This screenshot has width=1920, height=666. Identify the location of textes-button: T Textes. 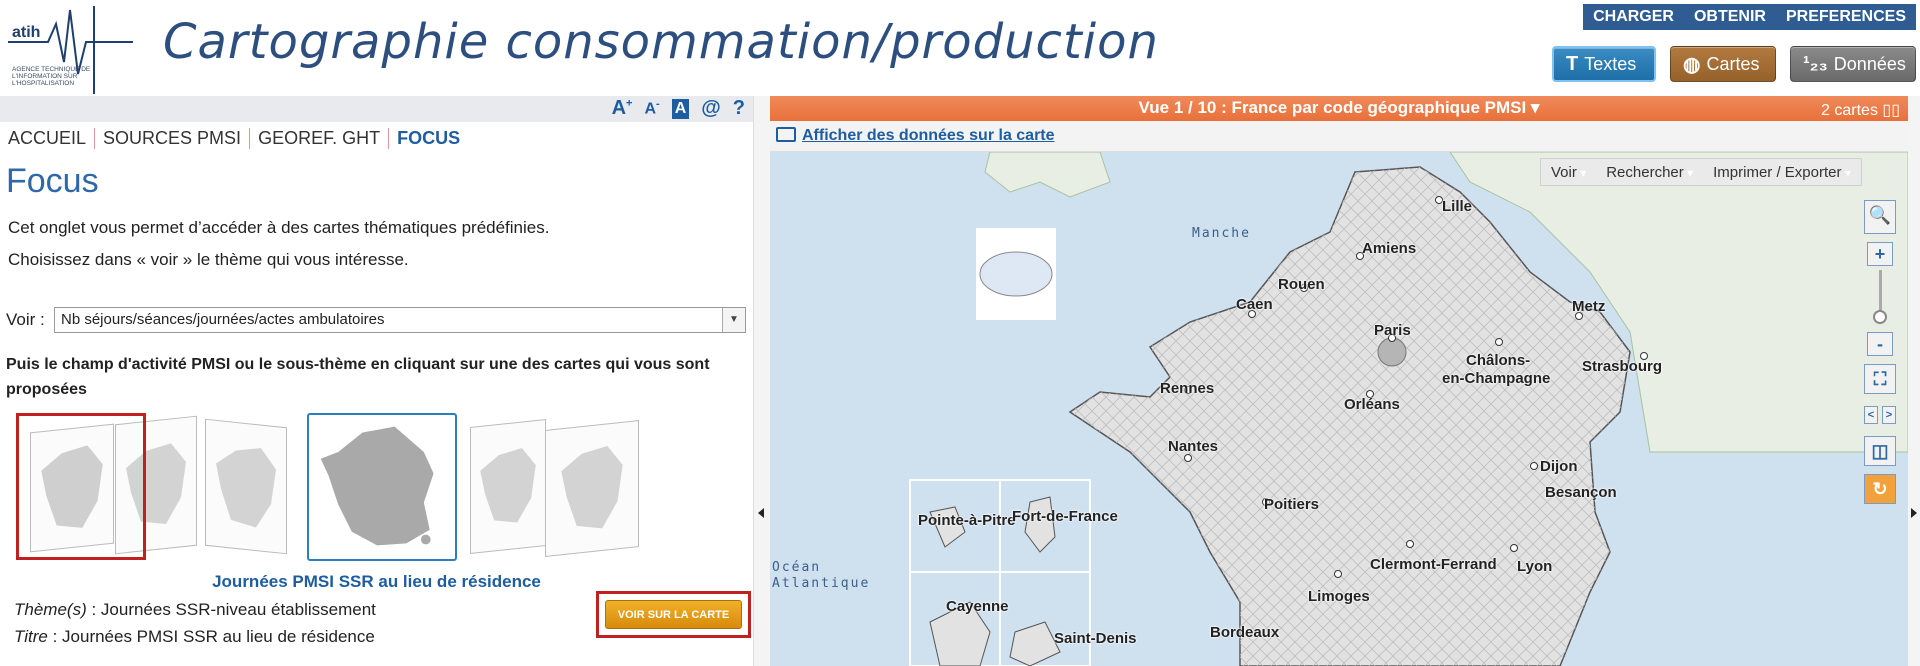
(1604, 64).